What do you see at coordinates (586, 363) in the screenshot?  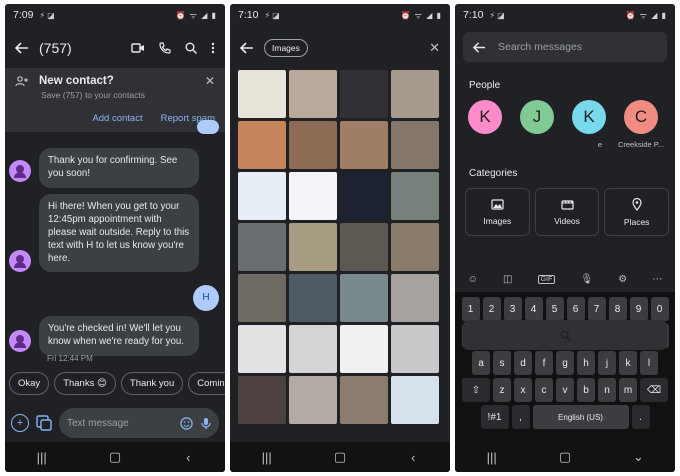 I see `key: h` at bounding box center [586, 363].